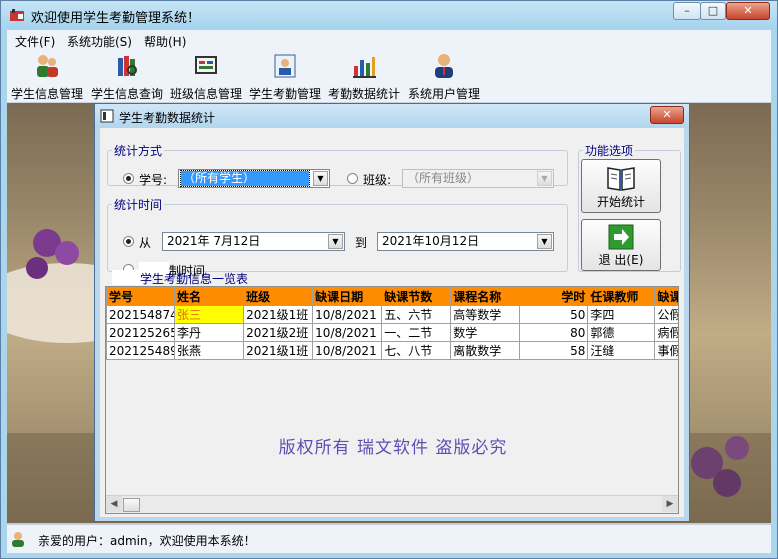 This screenshot has height=559, width=778. Describe the element at coordinates (416, 350) in the screenshot. I see `table-cell: 七、八节` at that location.